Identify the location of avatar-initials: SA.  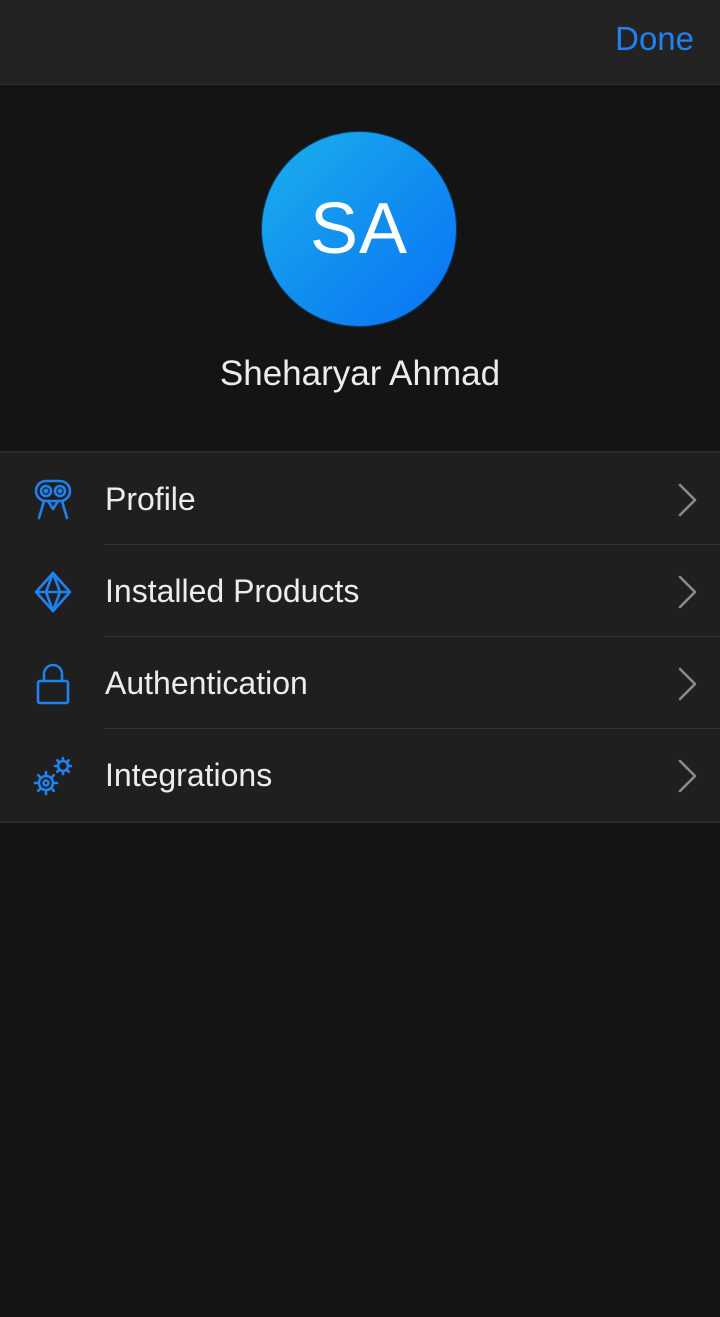
(359, 229).